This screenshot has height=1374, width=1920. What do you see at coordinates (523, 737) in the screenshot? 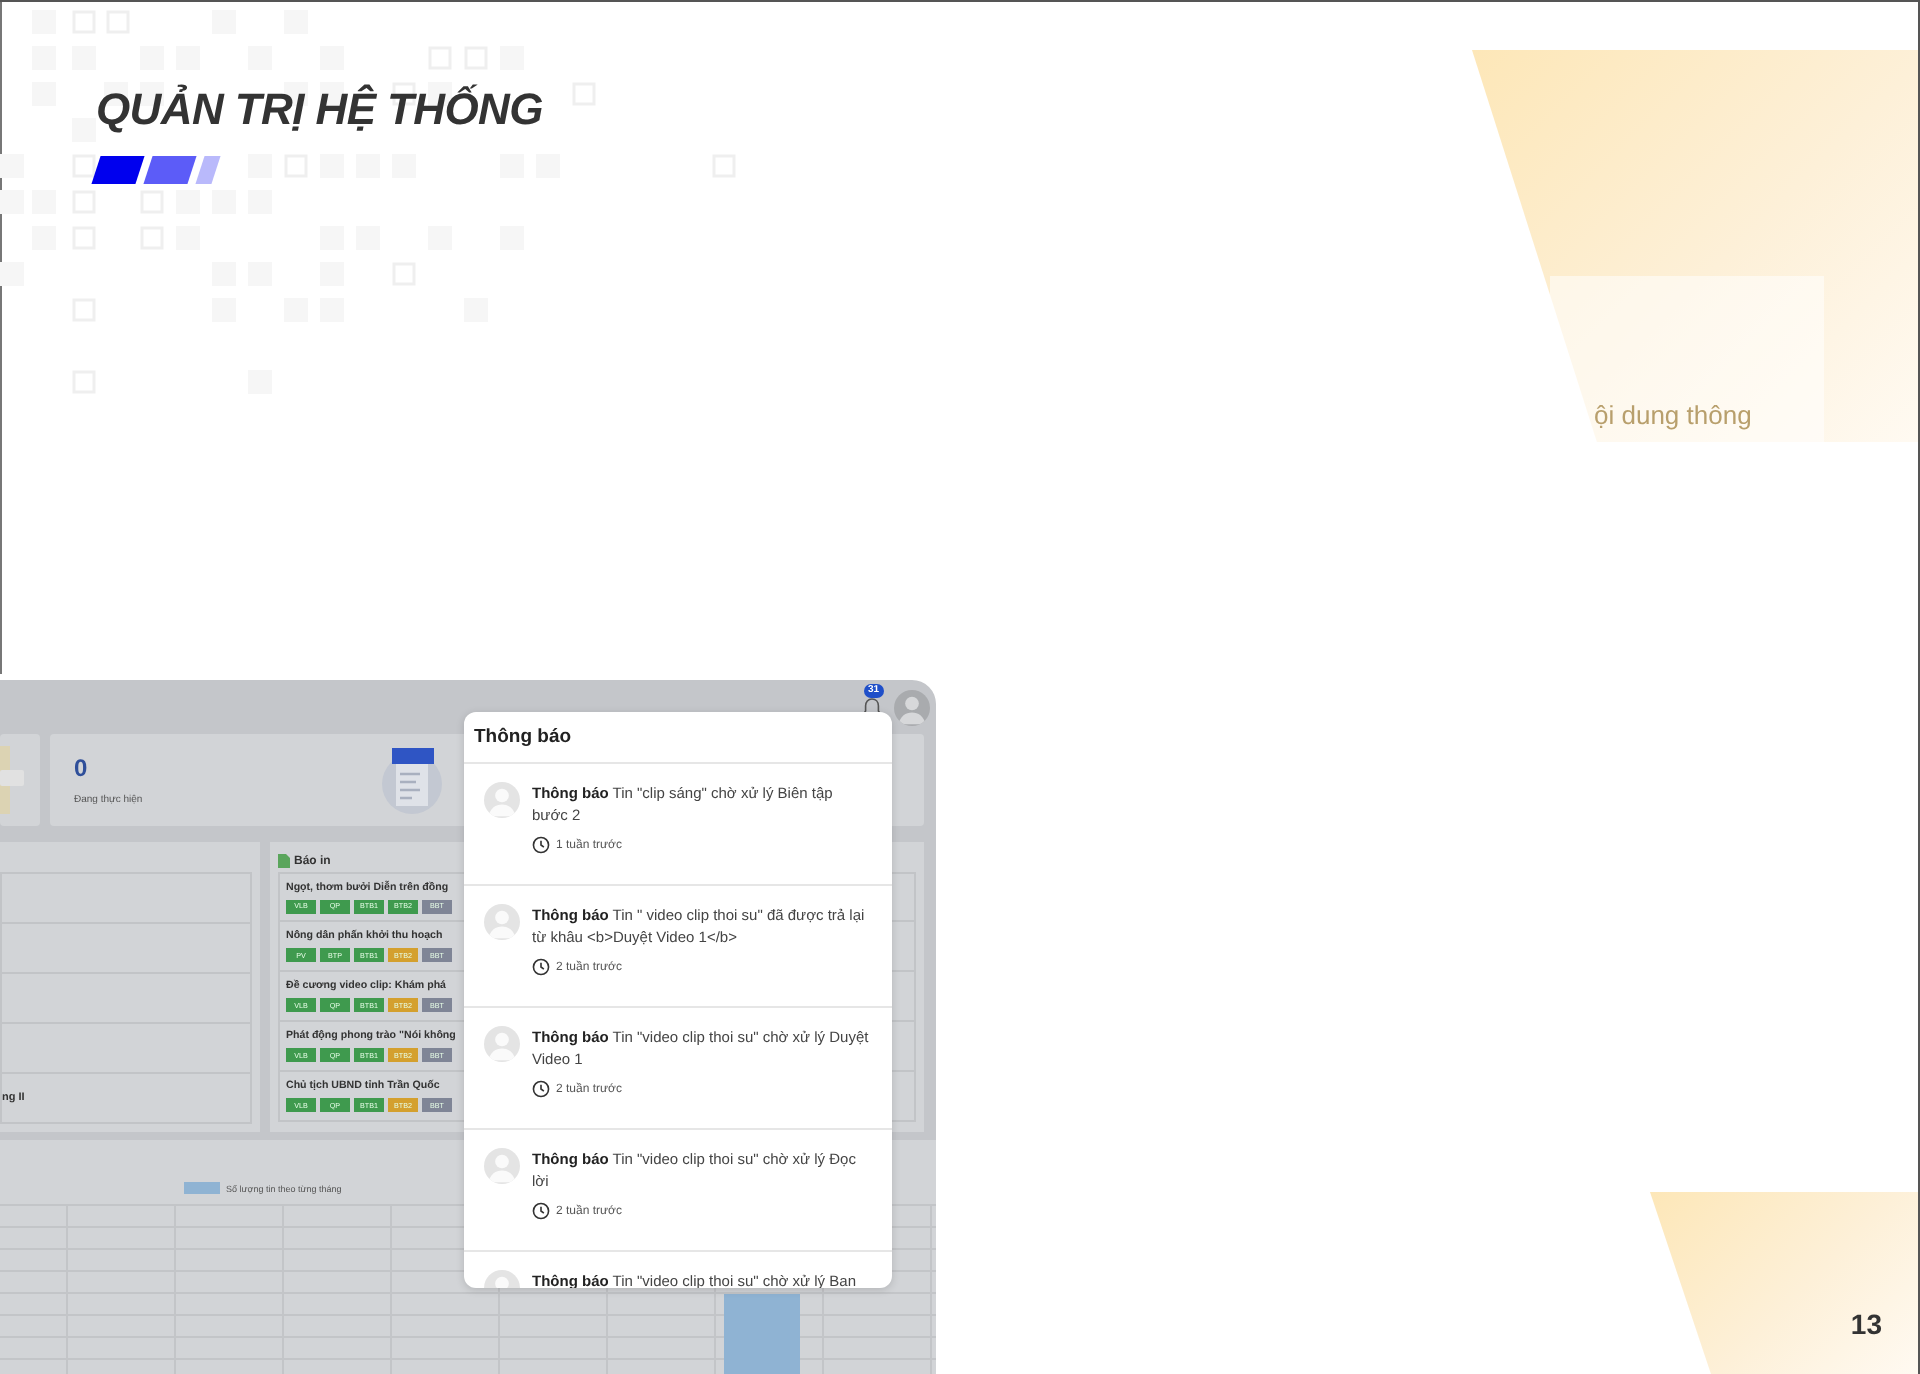
I see `popup-title: Thông báo` at bounding box center [523, 737].